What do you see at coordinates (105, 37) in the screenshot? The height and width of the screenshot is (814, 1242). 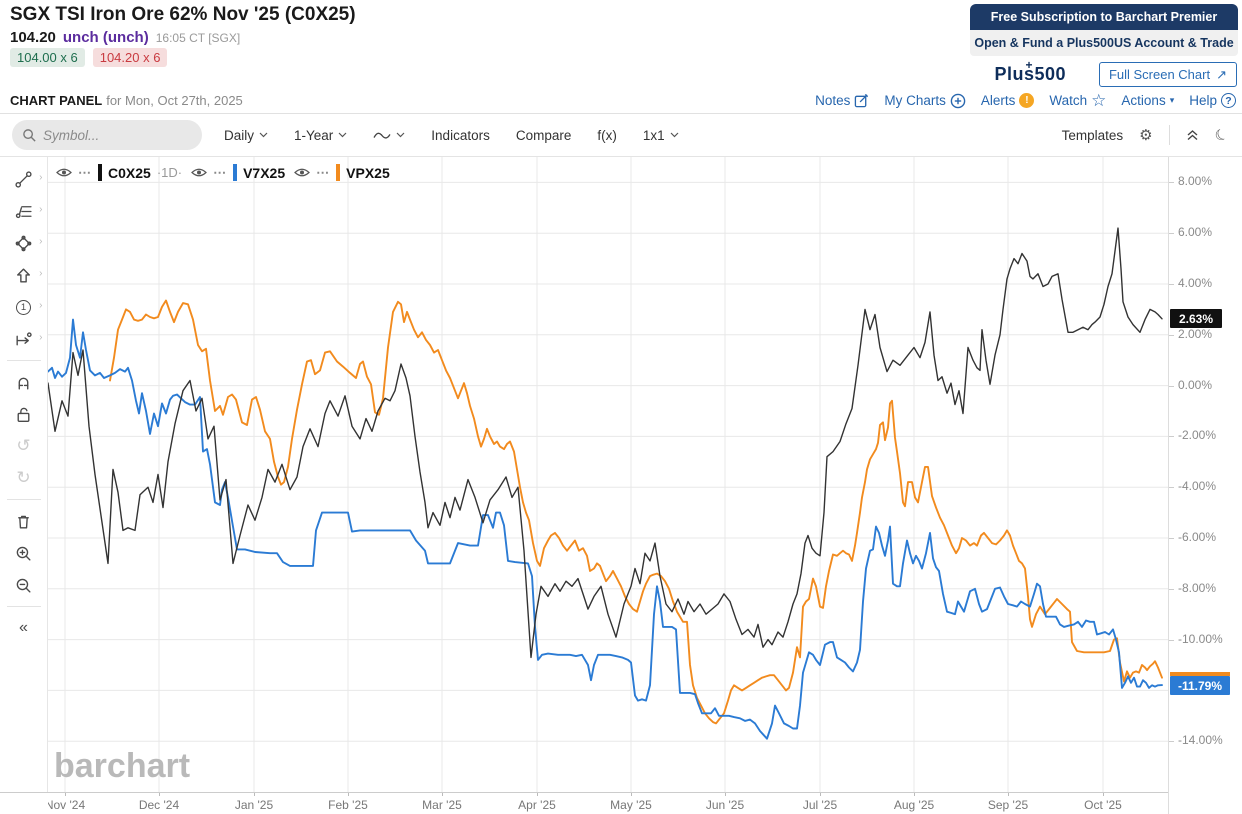 I see `price-change: unch (unch)` at bounding box center [105, 37].